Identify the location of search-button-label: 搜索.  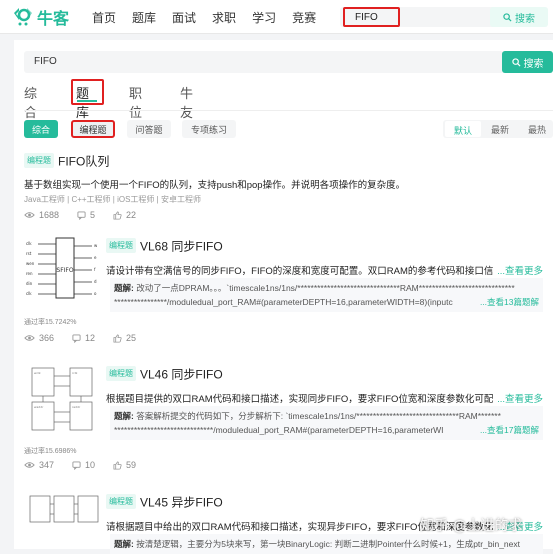
(533, 64).